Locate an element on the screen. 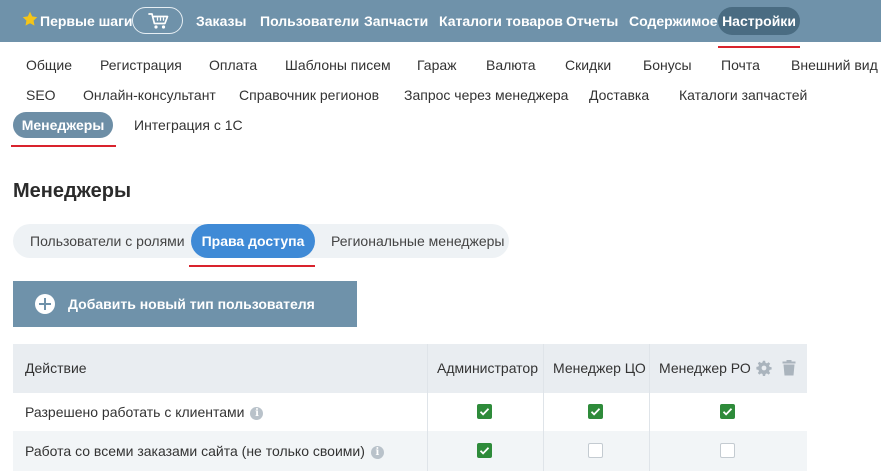 This screenshot has height=471, width=881. cart-button is located at coordinates (157, 20).